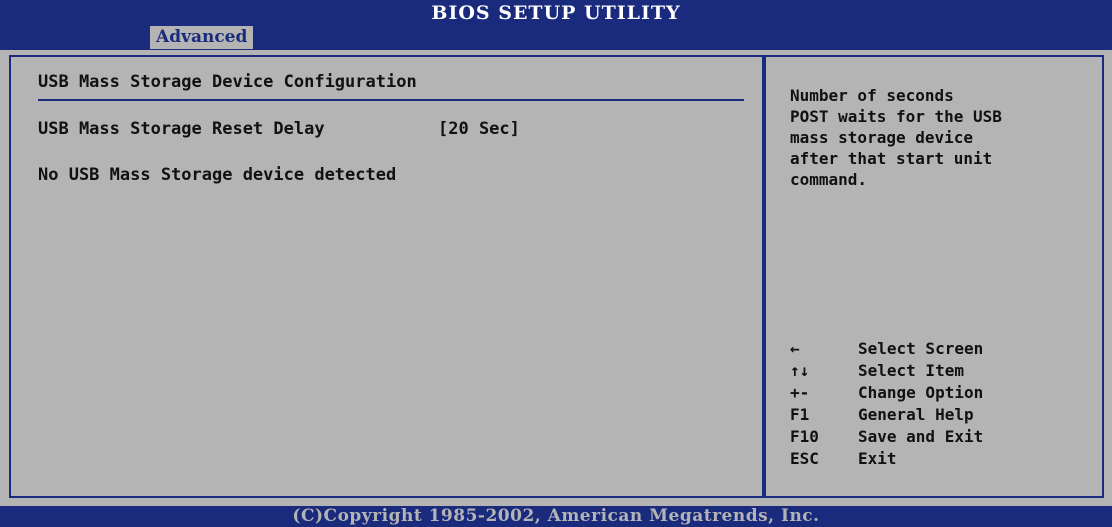  What do you see at coordinates (556, 25) in the screenshot?
I see `top-bar: BIOS SETUP UTILITY Advanced` at bounding box center [556, 25].